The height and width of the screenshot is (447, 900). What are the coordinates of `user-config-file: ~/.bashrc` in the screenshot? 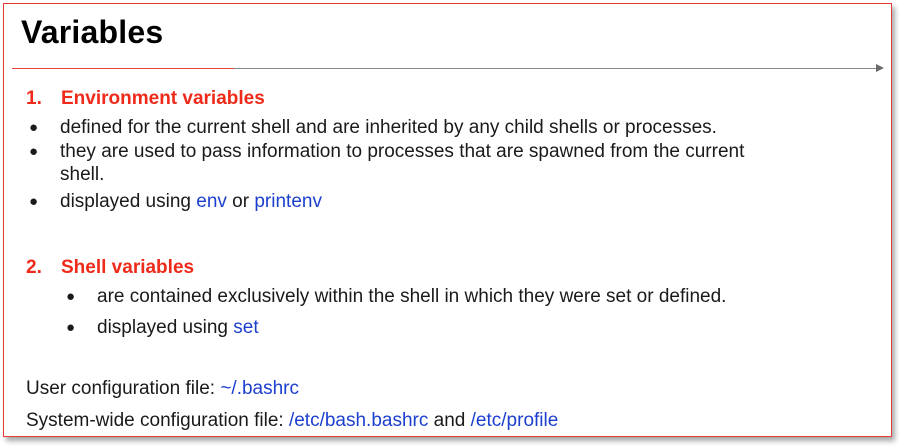 It's located at (260, 388).